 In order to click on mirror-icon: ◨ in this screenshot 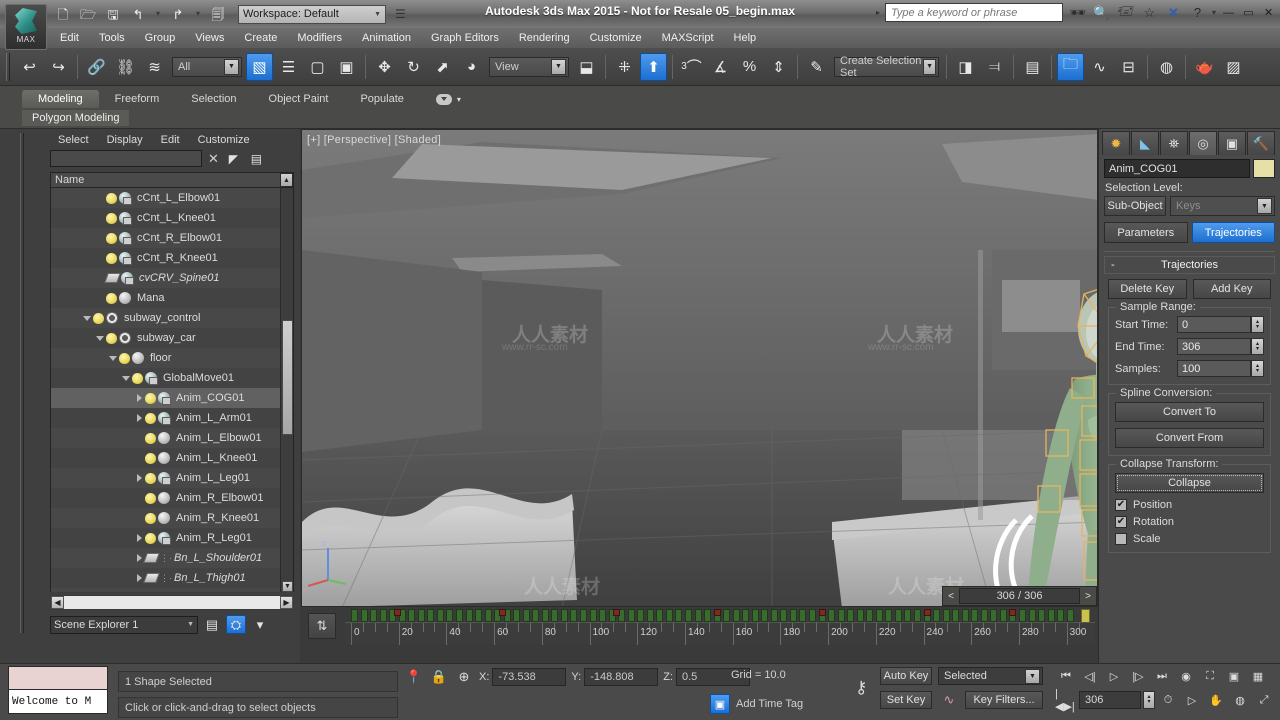, I will do `click(965, 67)`.